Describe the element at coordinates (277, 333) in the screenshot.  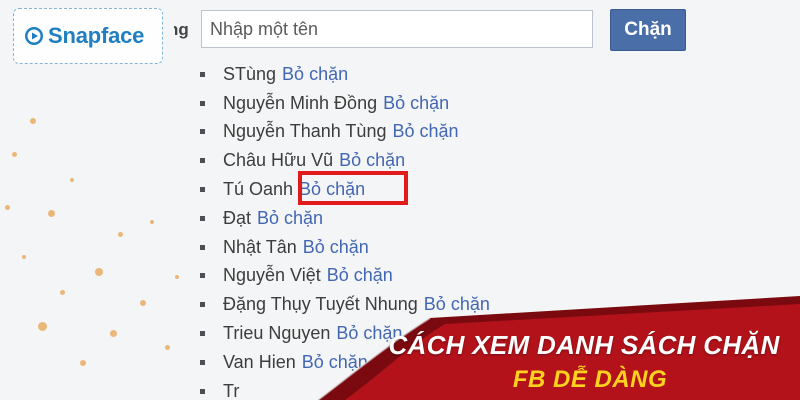
I see `blocked-user-name: Trieu Nguyen` at that location.